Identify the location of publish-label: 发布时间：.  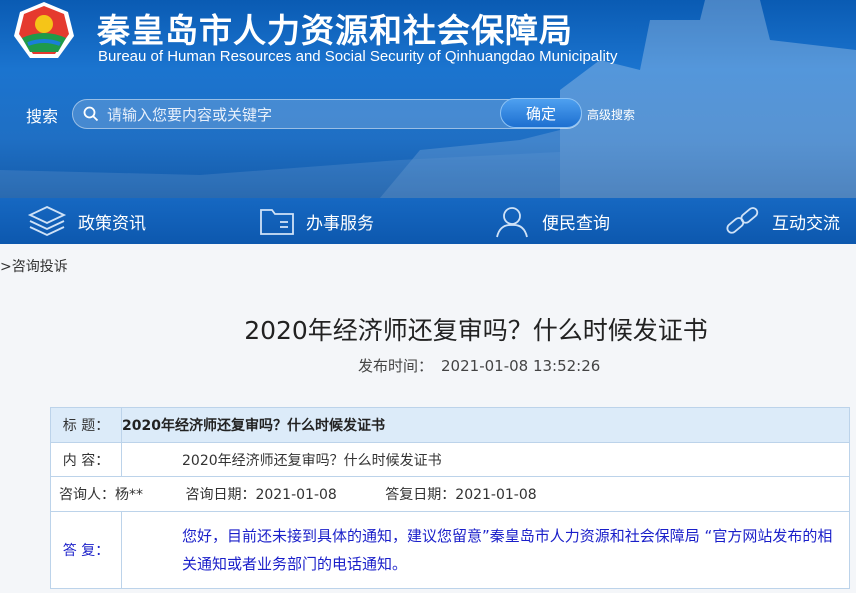
(396, 366).